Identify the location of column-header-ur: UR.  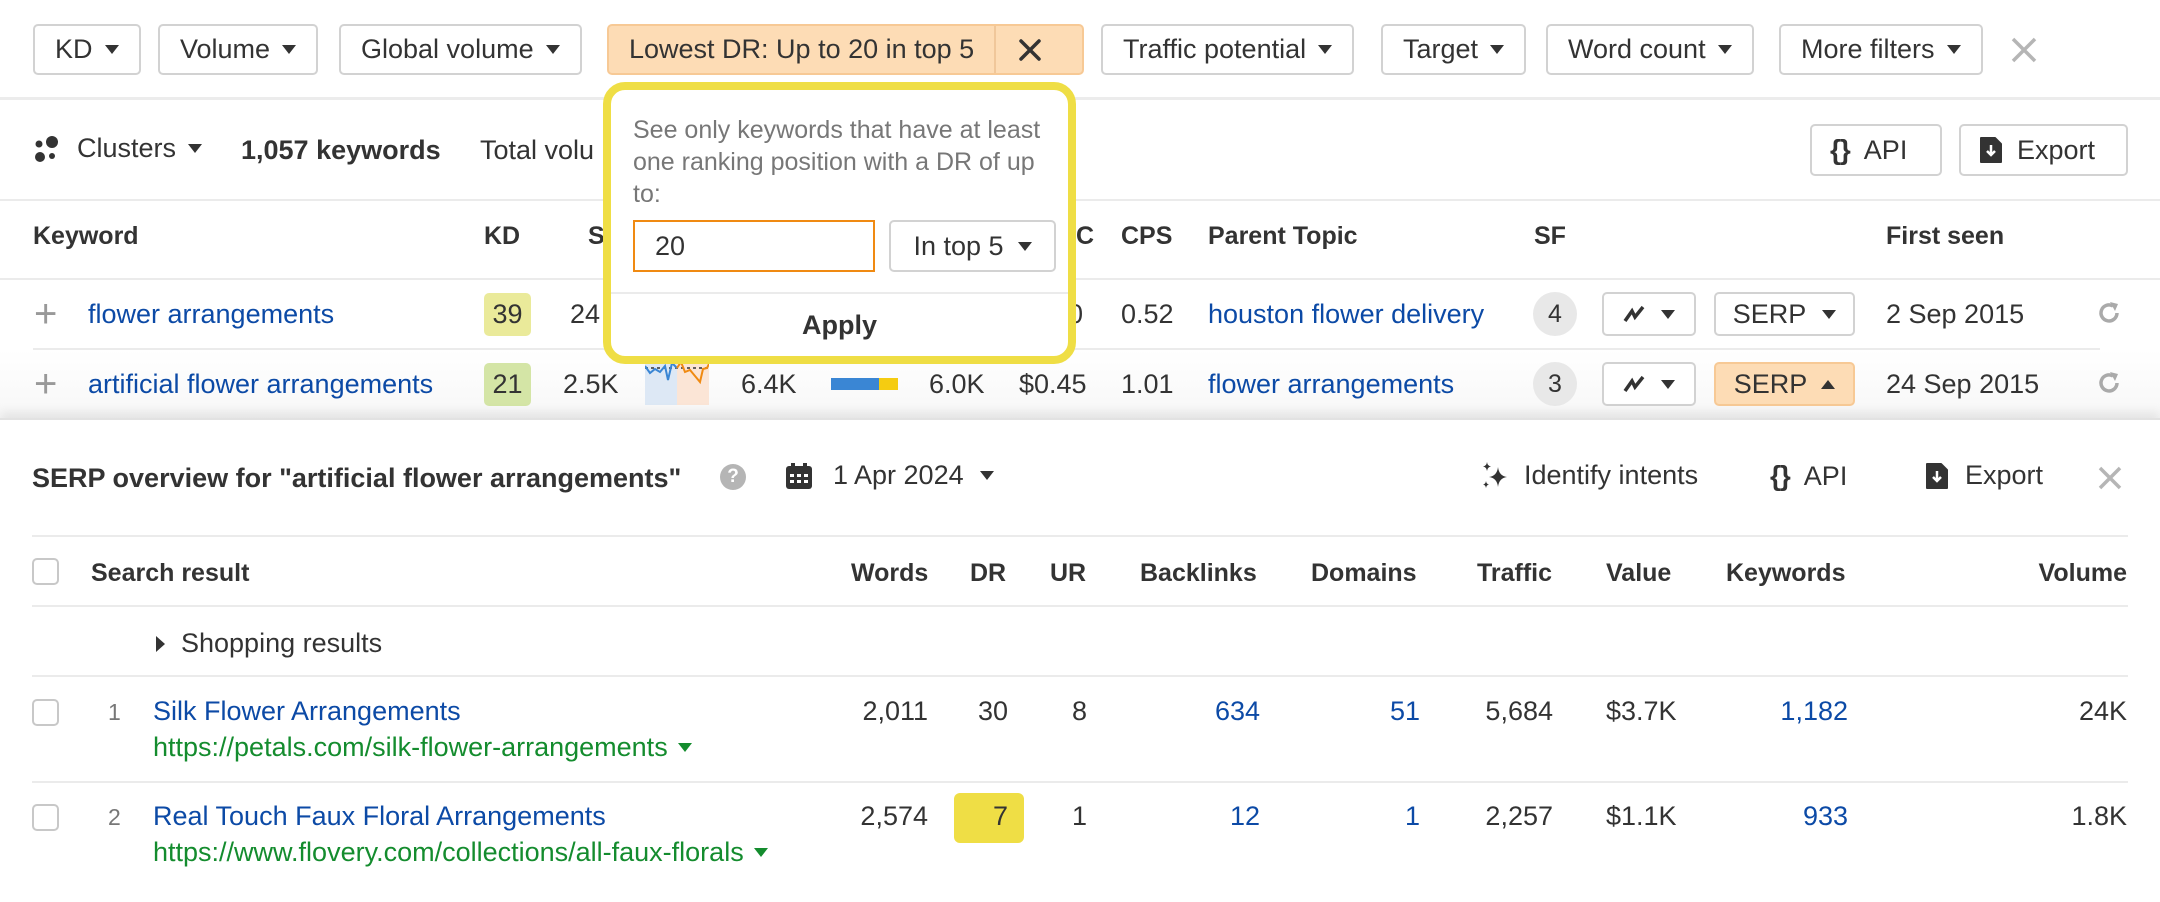
(1068, 573).